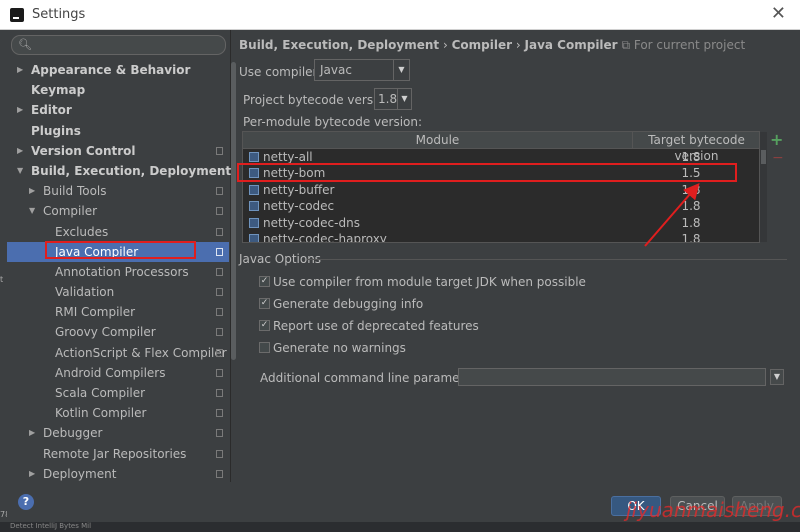 The width and height of the screenshot is (800, 532). Describe the element at coordinates (672, 214) in the screenshot. I see `annotation-arrow` at that location.